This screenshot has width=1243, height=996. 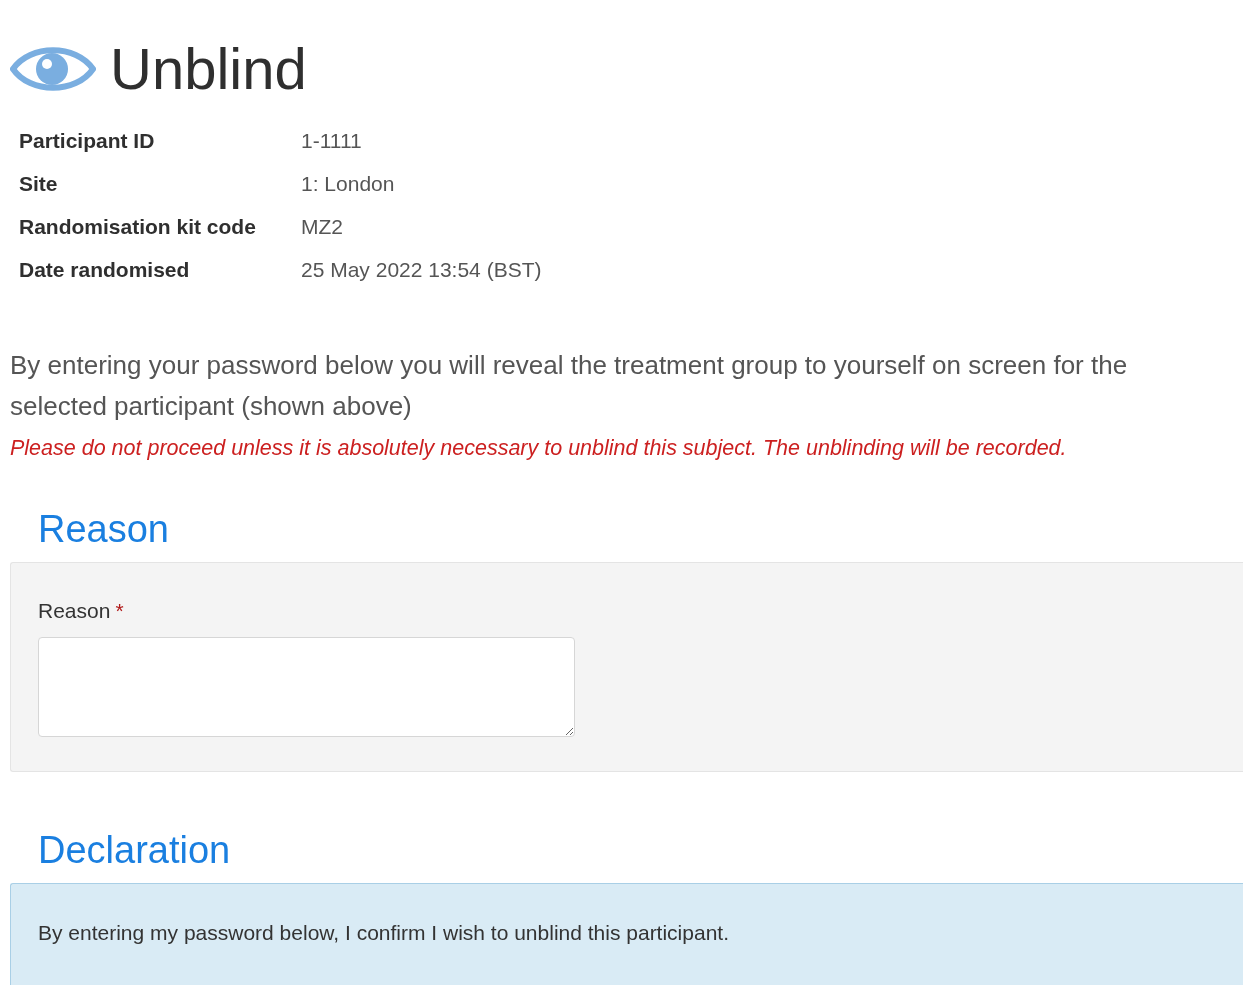 What do you see at coordinates (569, 386) in the screenshot?
I see `intro-paragraph: By entering your password below you will reveal the treatment group to yourself on screen for the selected participant (shown above)` at bounding box center [569, 386].